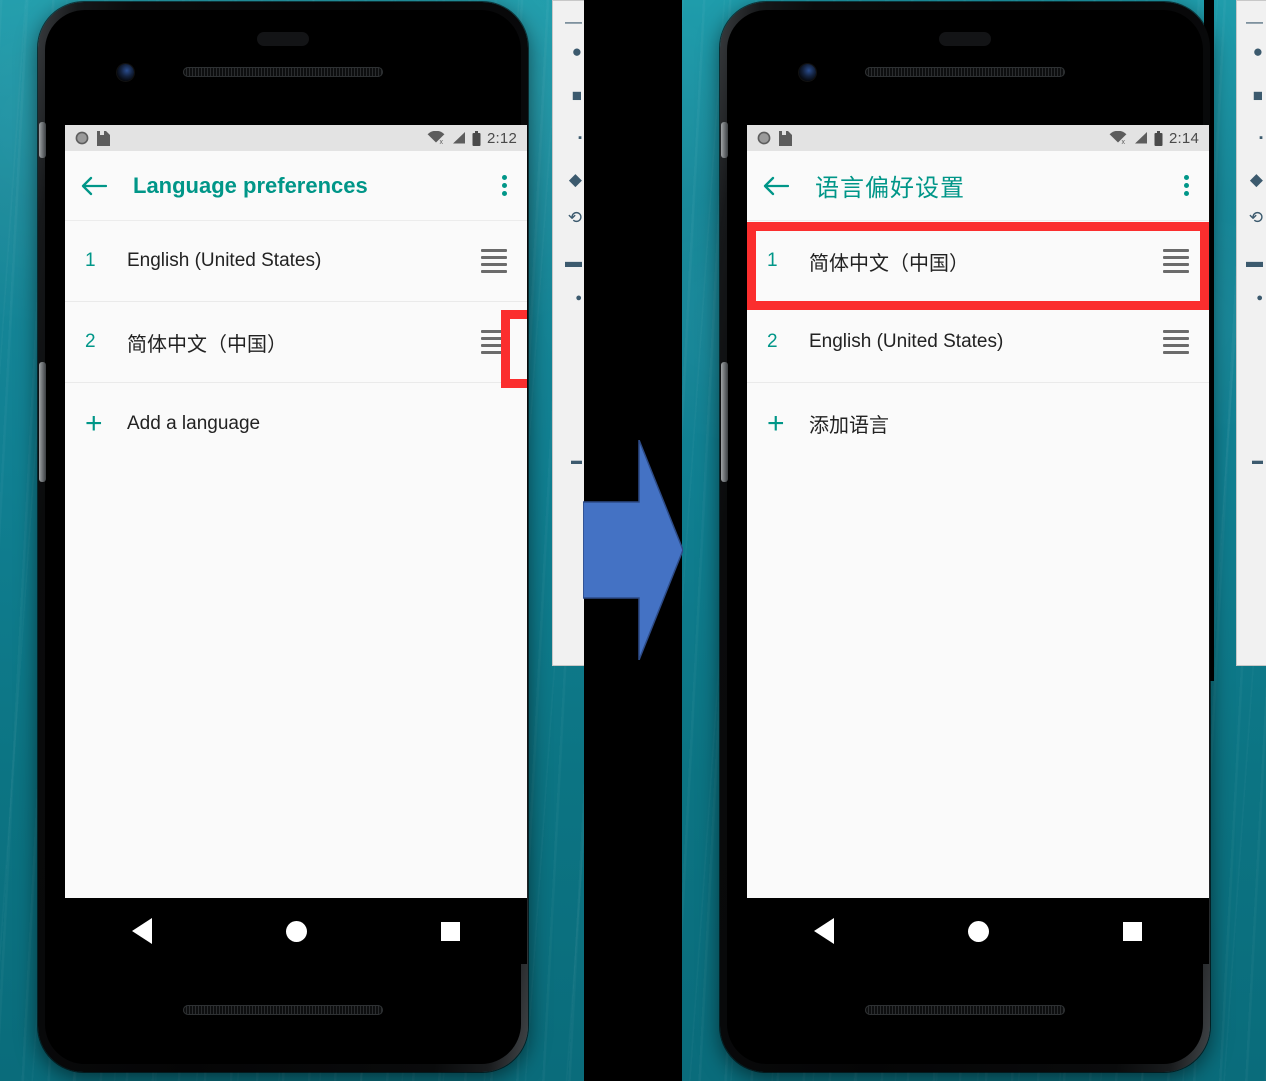 The width and height of the screenshot is (1266, 1081). I want to click on add-language-label: Add a language, so click(194, 423).